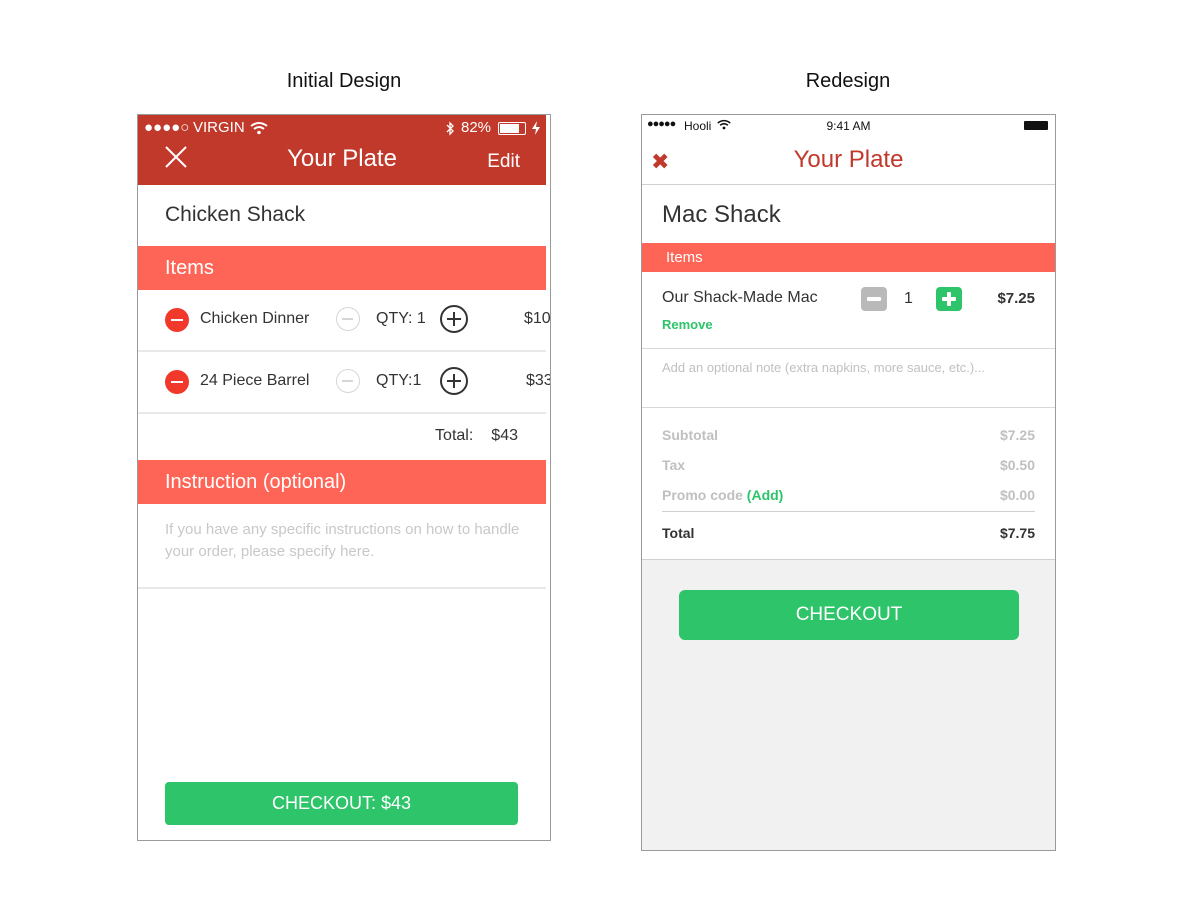 This screenshot has width=1192, height=920. I want to click on nav-bar: ●●●●○ VIRGIN 82% Your Plate Edit, so click(342, 150).